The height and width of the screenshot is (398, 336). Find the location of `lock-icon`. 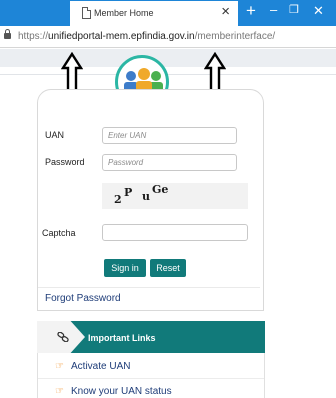

lock-icon is located at coordinates (7, 34).